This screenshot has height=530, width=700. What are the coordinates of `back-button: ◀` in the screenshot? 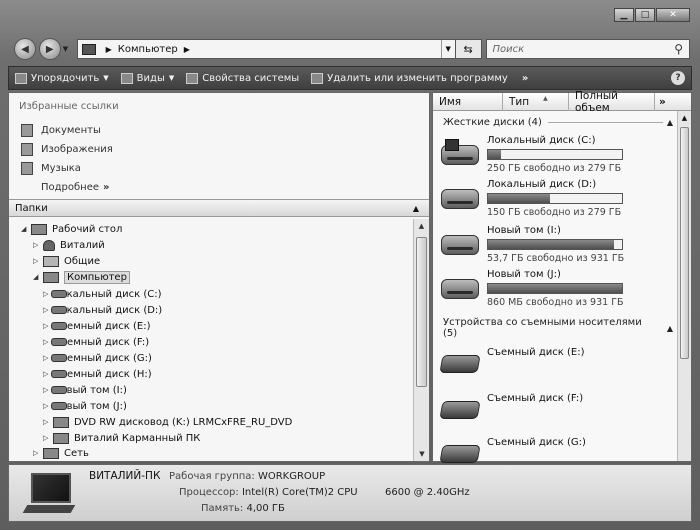 It's located at (25, 49).